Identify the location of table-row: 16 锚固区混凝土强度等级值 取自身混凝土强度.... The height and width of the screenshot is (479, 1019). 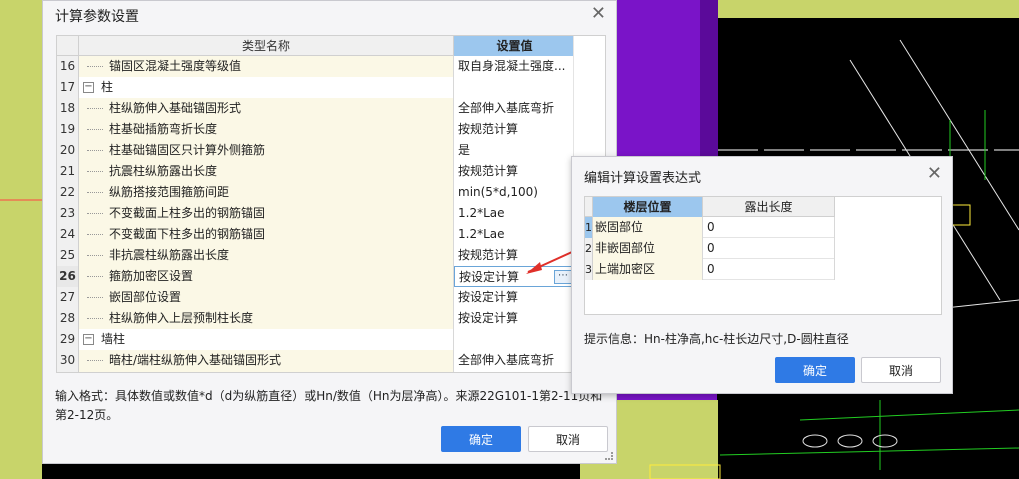
(316, 66).